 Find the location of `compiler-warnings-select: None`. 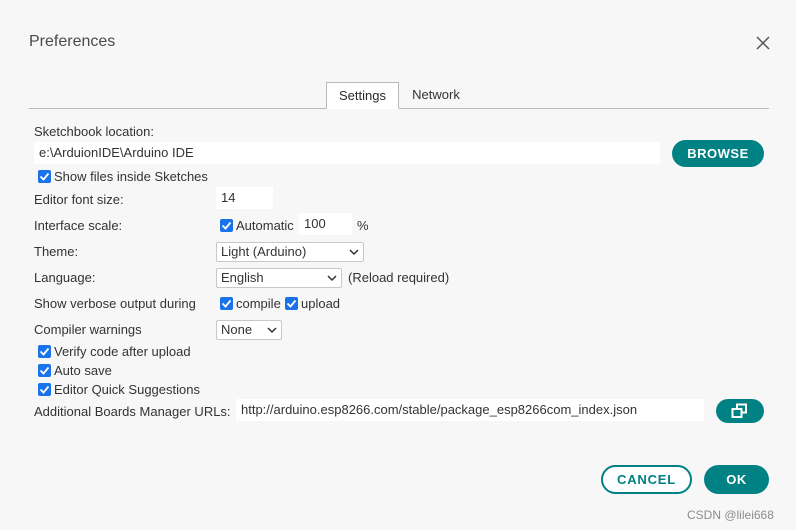

compiler-warnings-select: None is located at coordinates (249, 330).